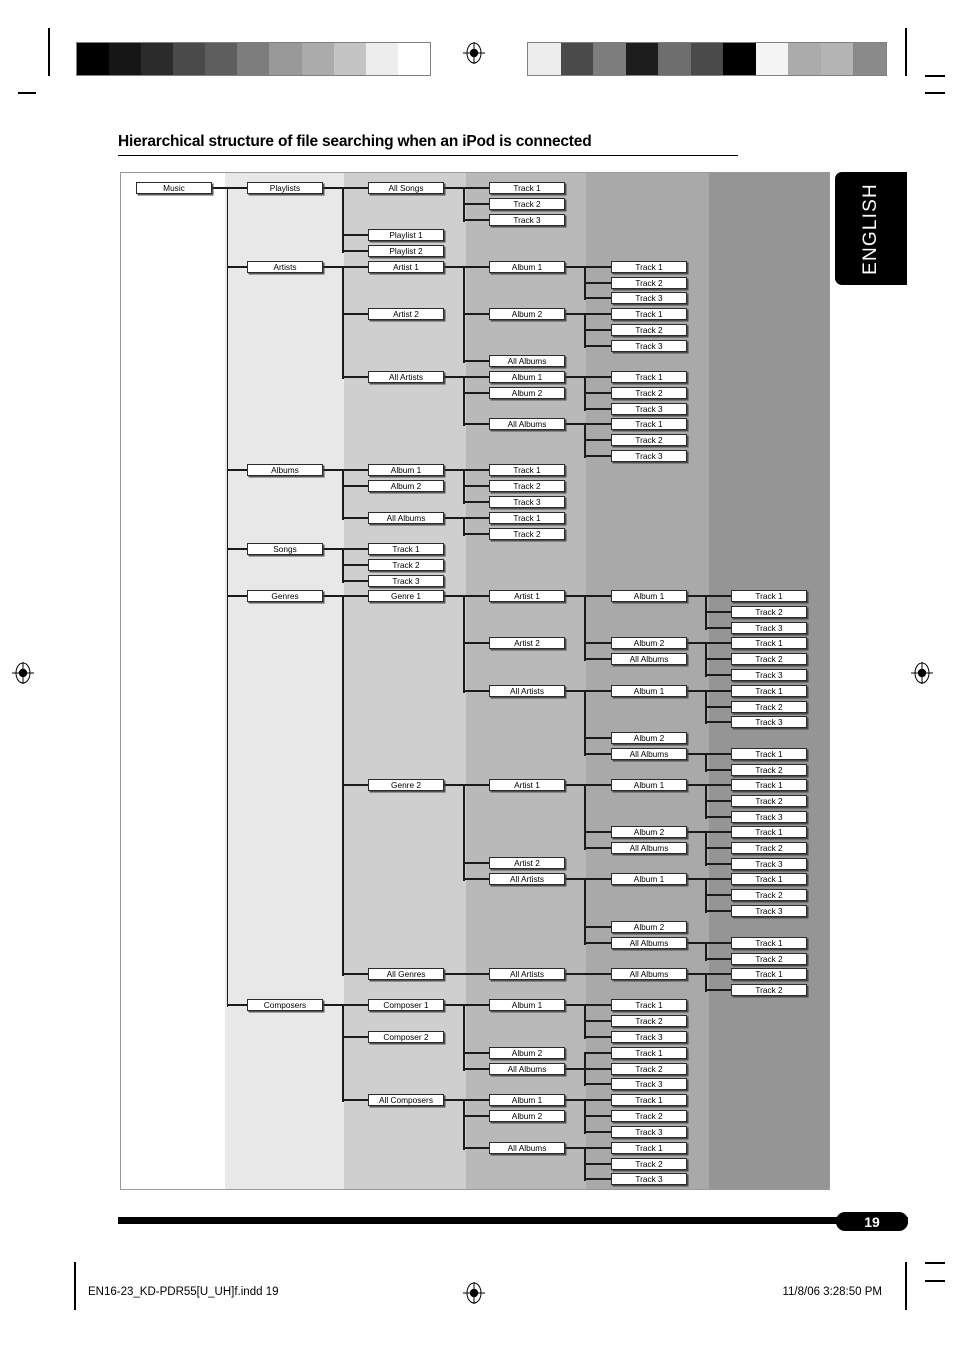 The image size is (954, 1352). I want to click on node-music: Music, so click(174, 188).